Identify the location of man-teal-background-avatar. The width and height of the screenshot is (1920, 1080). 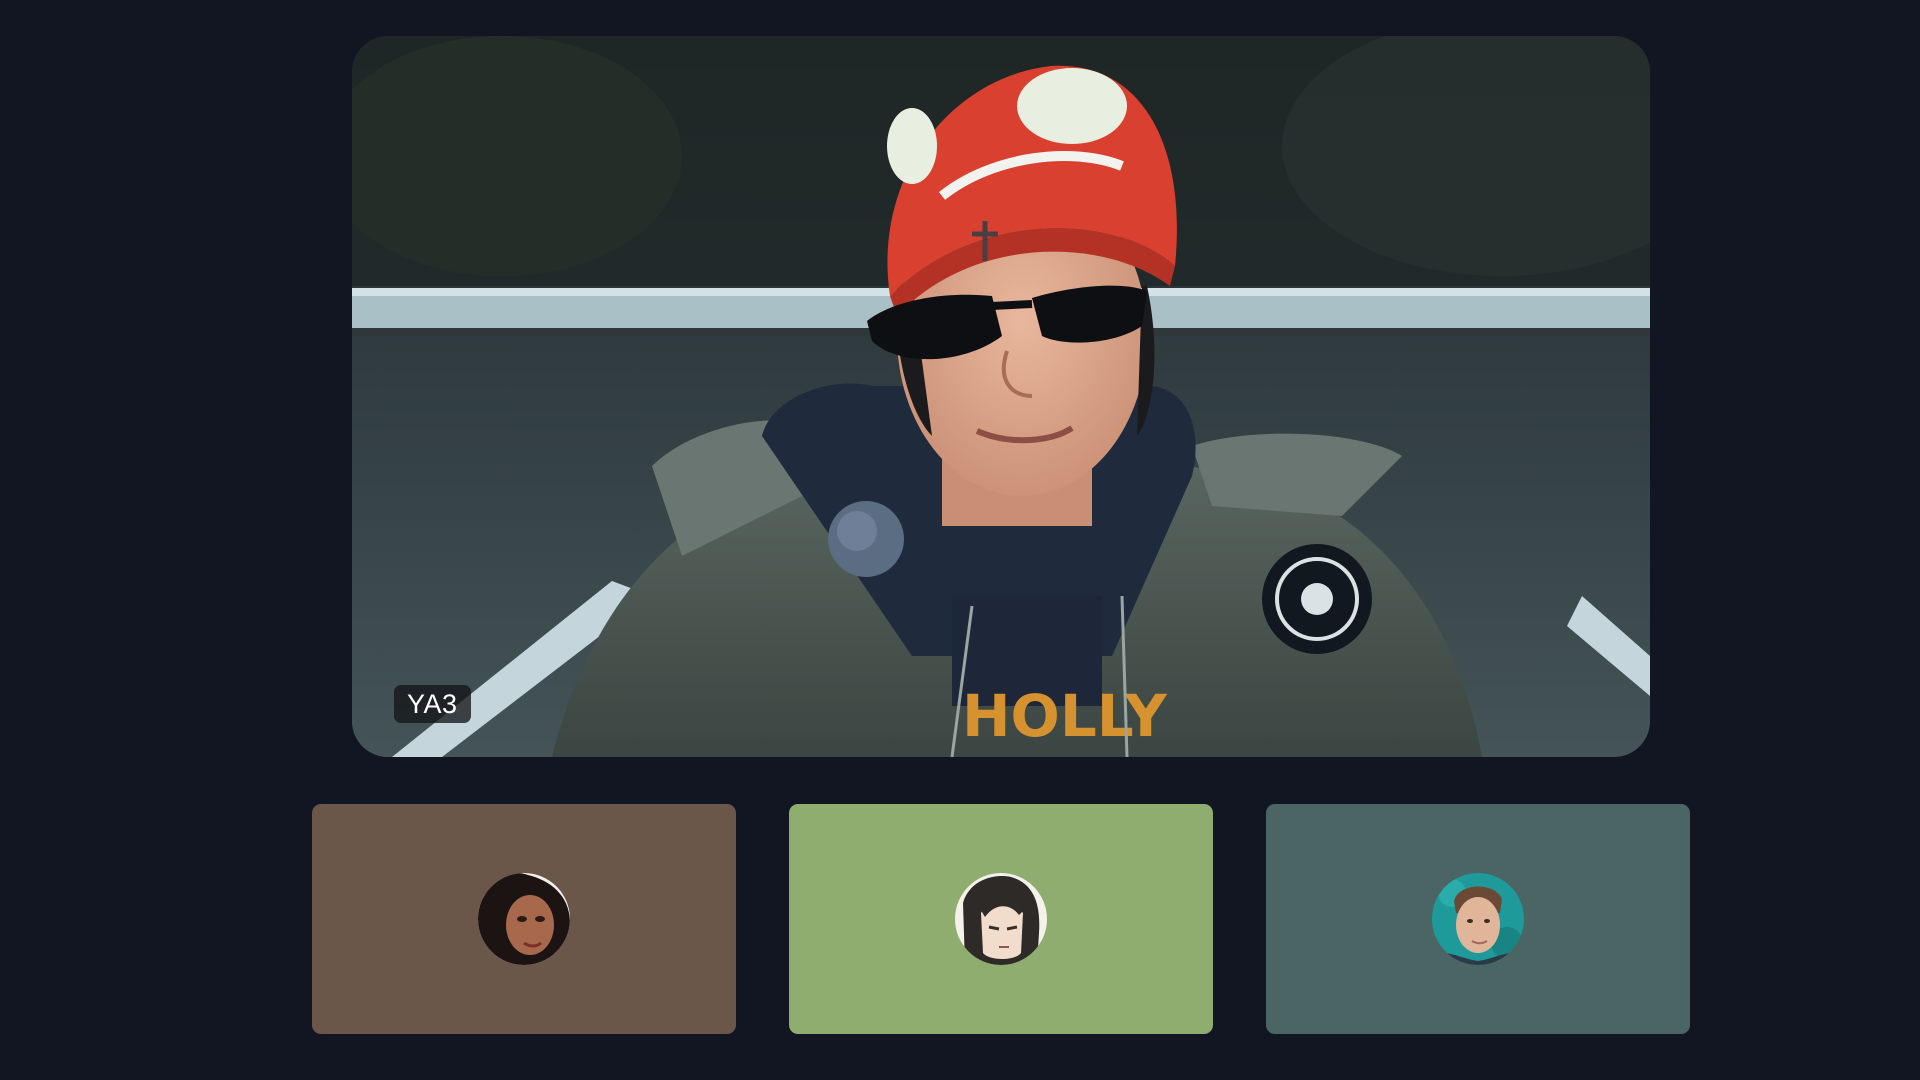
(1478, 919).